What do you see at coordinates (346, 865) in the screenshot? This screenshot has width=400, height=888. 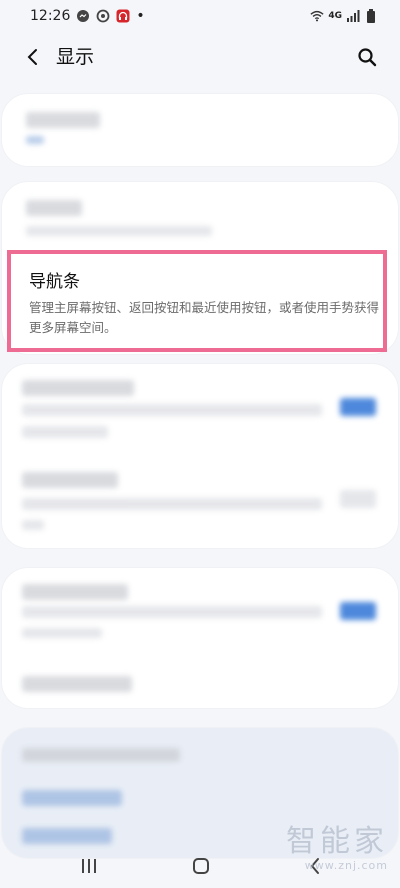 I see `watermark-sub: www.znj.com` at bounding box center [346, 865].